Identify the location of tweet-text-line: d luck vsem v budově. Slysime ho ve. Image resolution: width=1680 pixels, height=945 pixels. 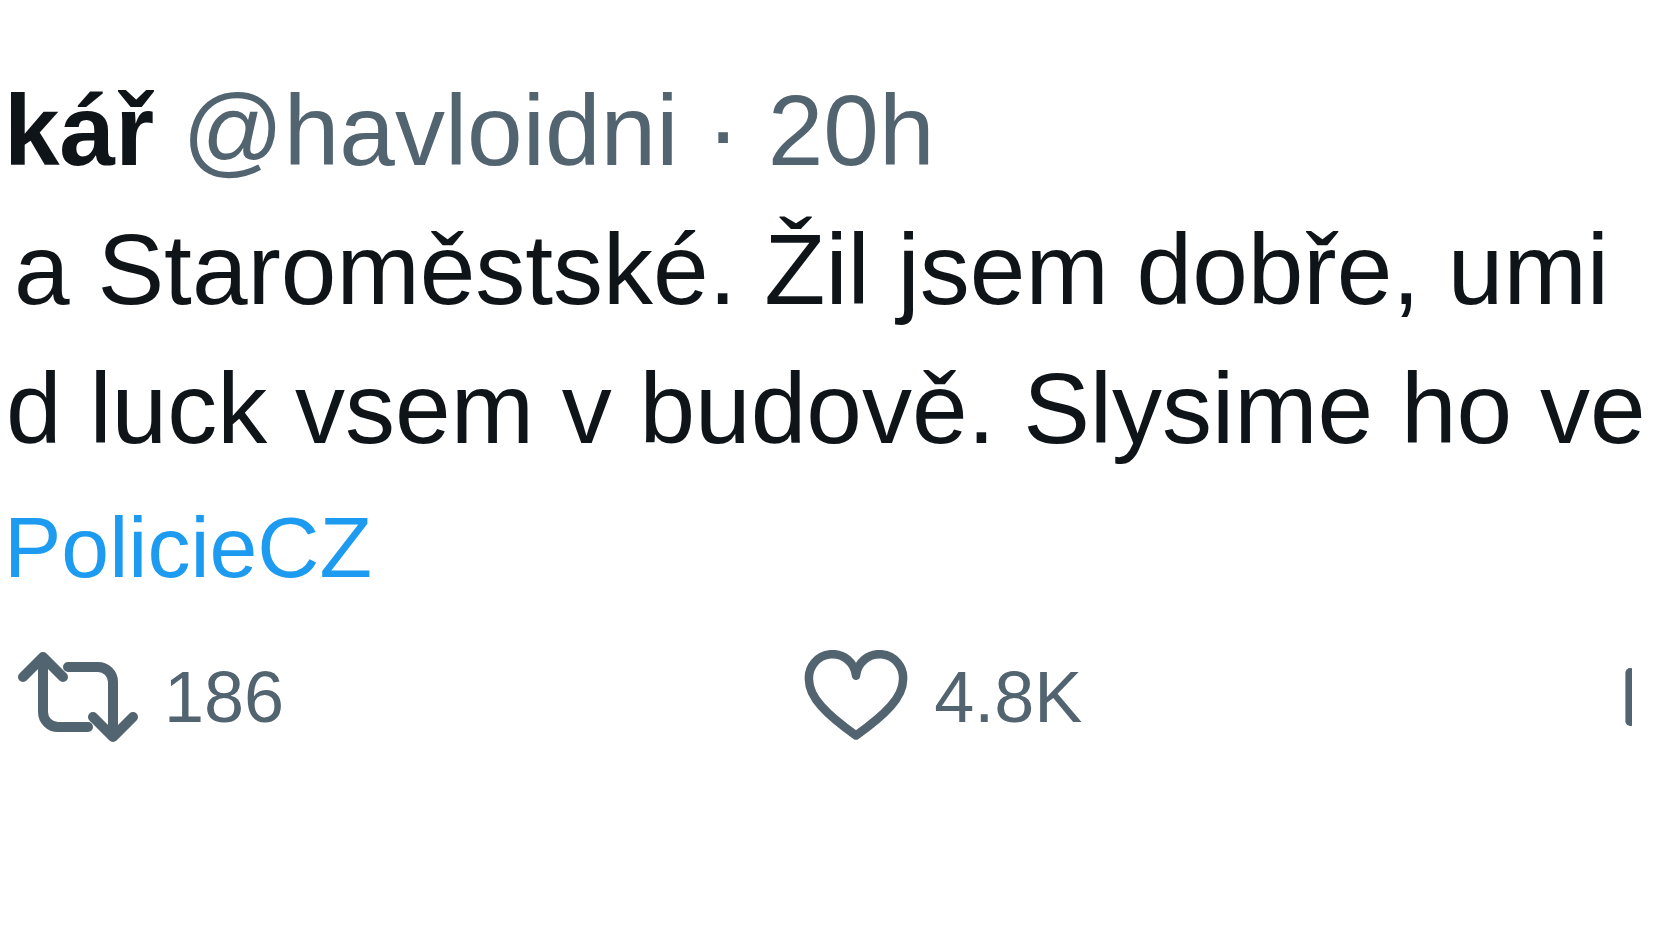
(826, 408).